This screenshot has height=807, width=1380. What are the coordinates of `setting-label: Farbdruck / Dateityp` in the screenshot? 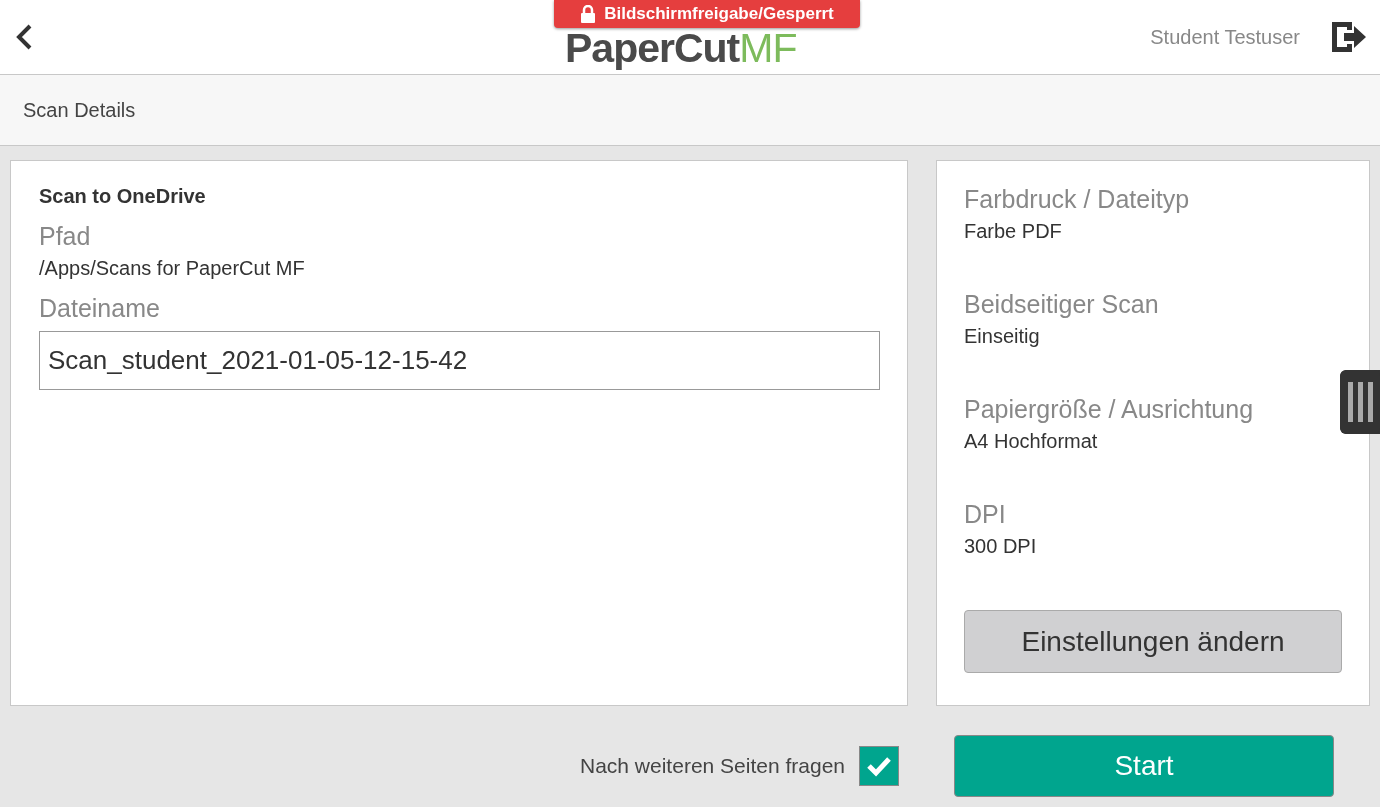 It's located at (1077, 199).